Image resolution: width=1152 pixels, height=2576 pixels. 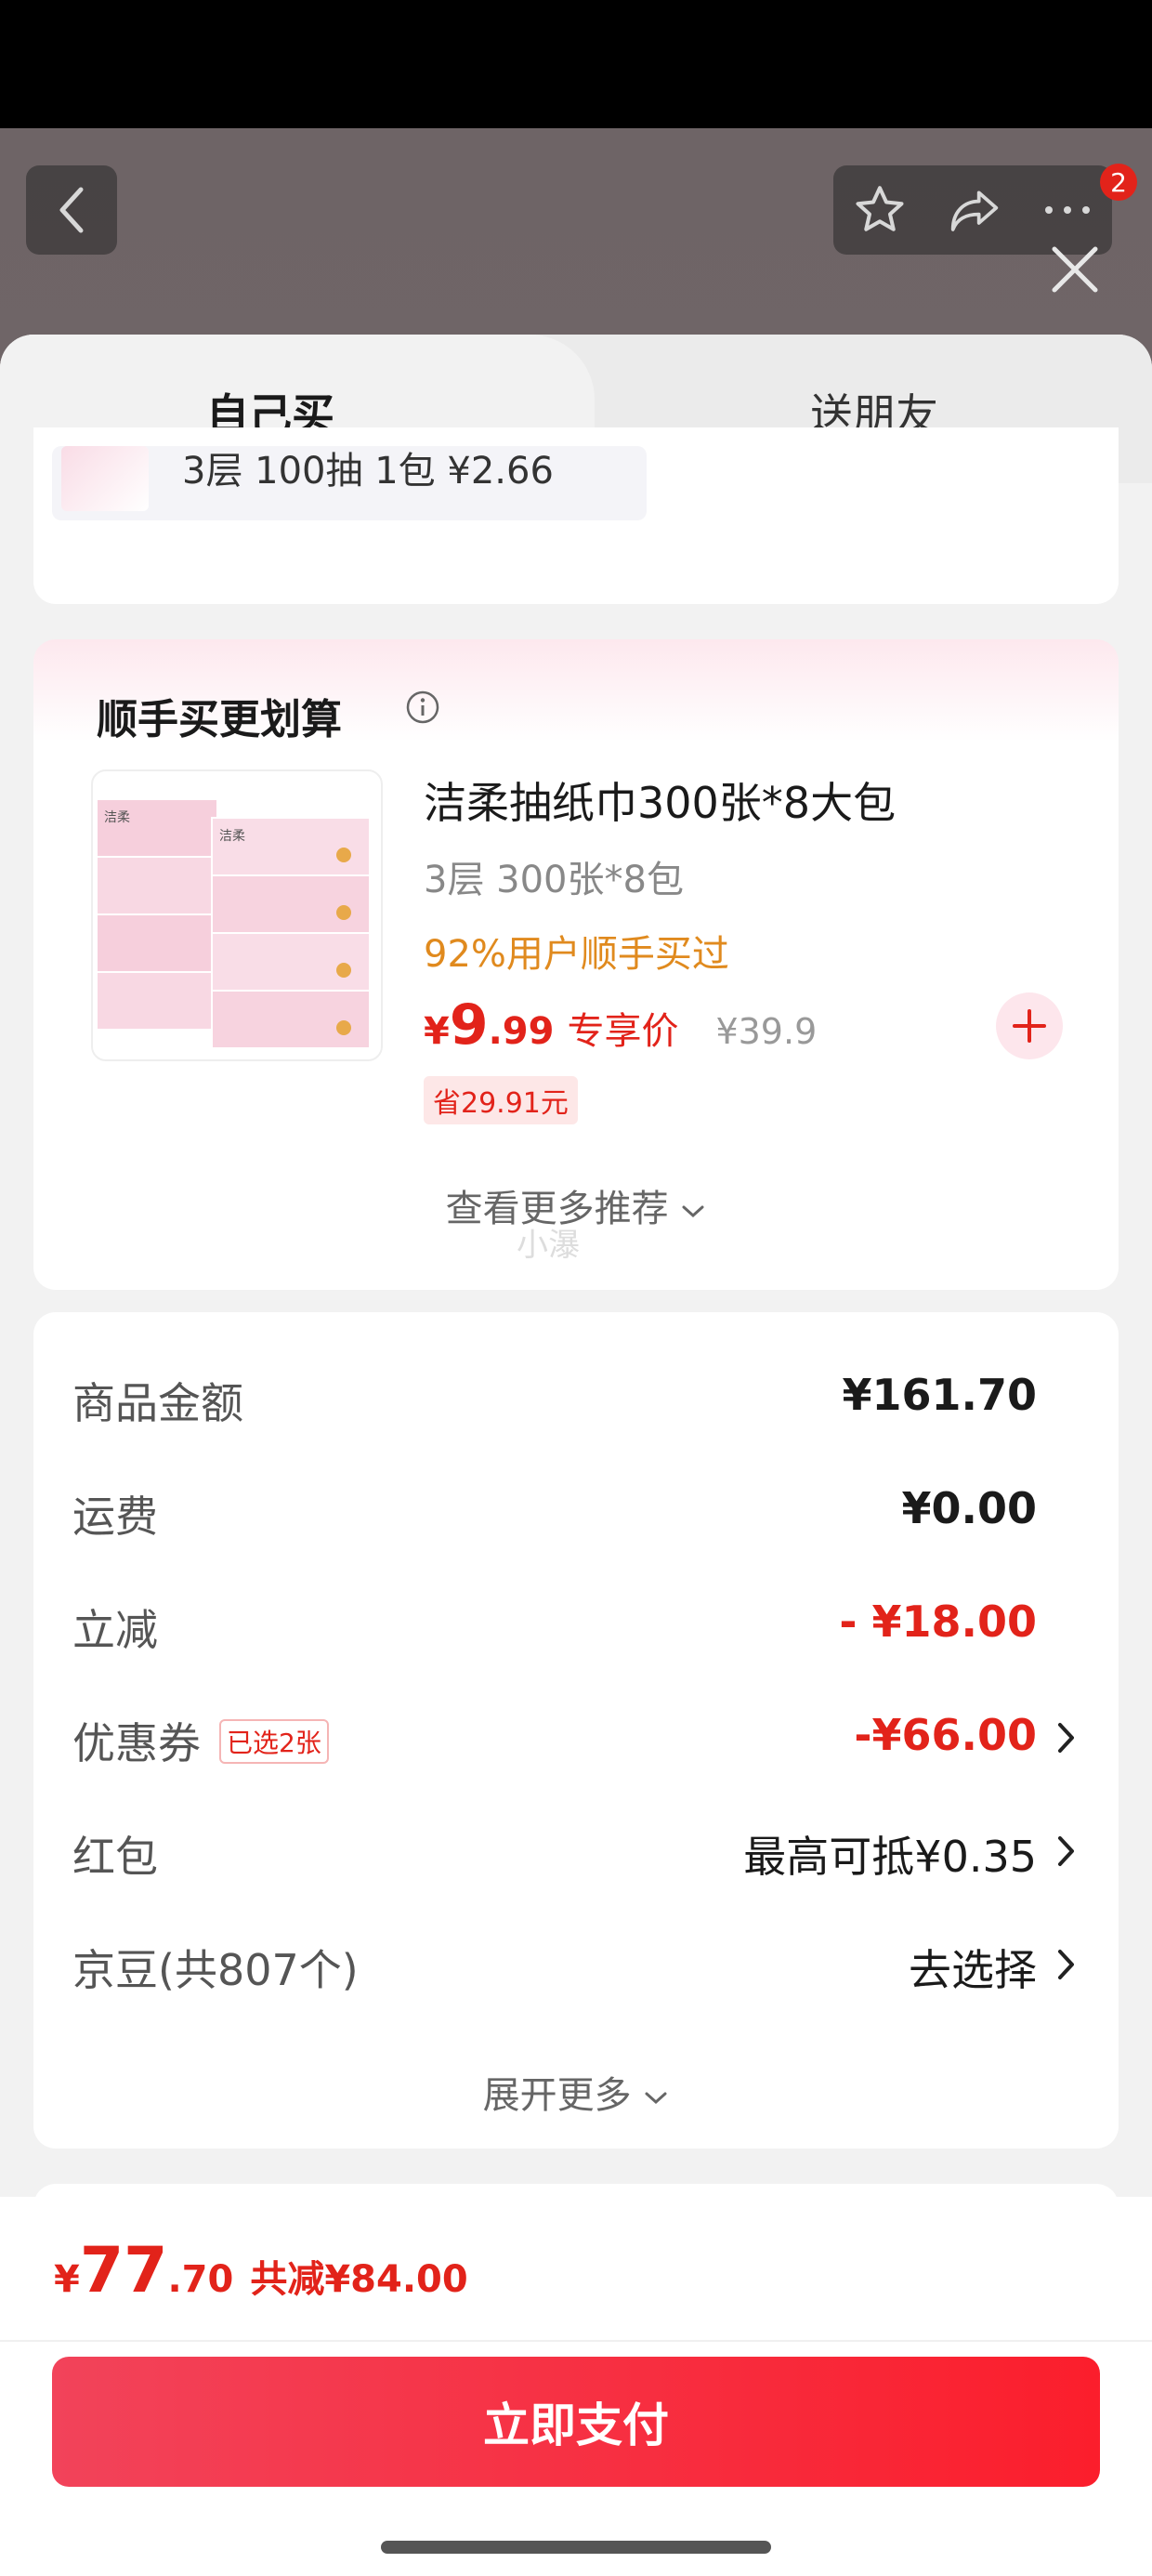 What do you see at coordinates (105, 478) in the screenshot?
I see `previous-item-thumb` at bounding box center [105, 478].